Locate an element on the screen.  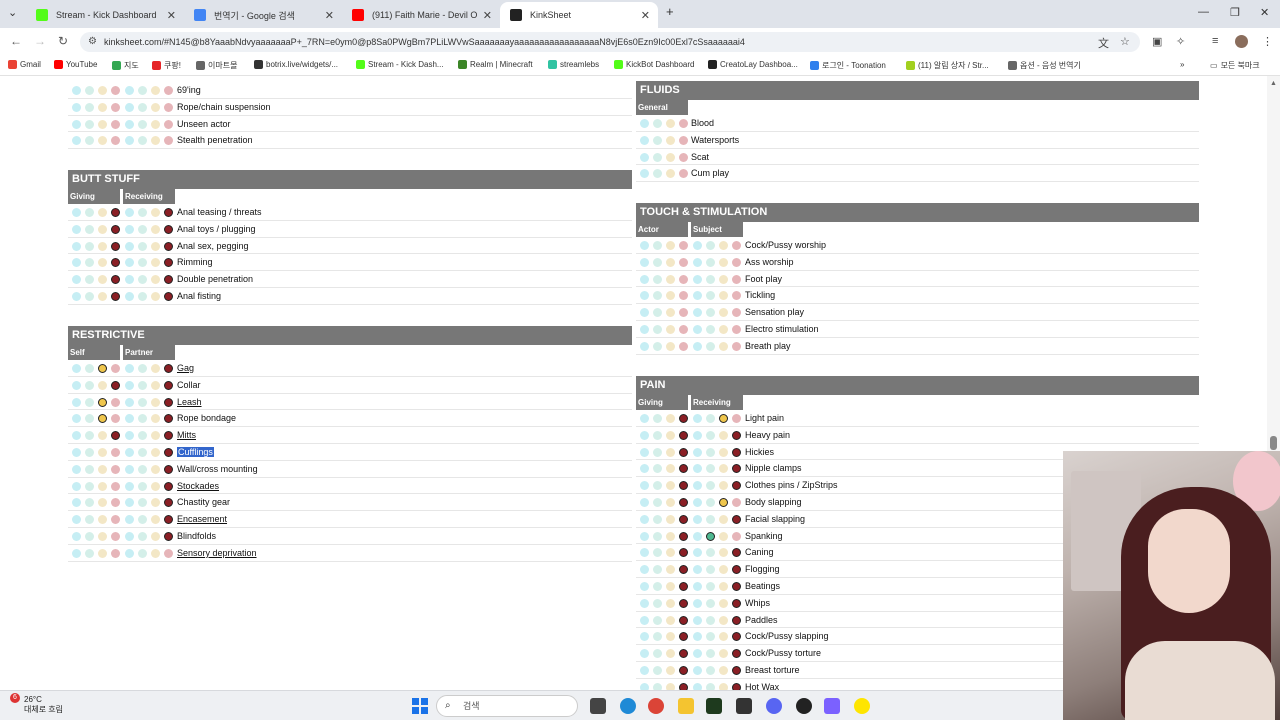
puzzle-icon: ✧ is located at coordinates (1180, 41).